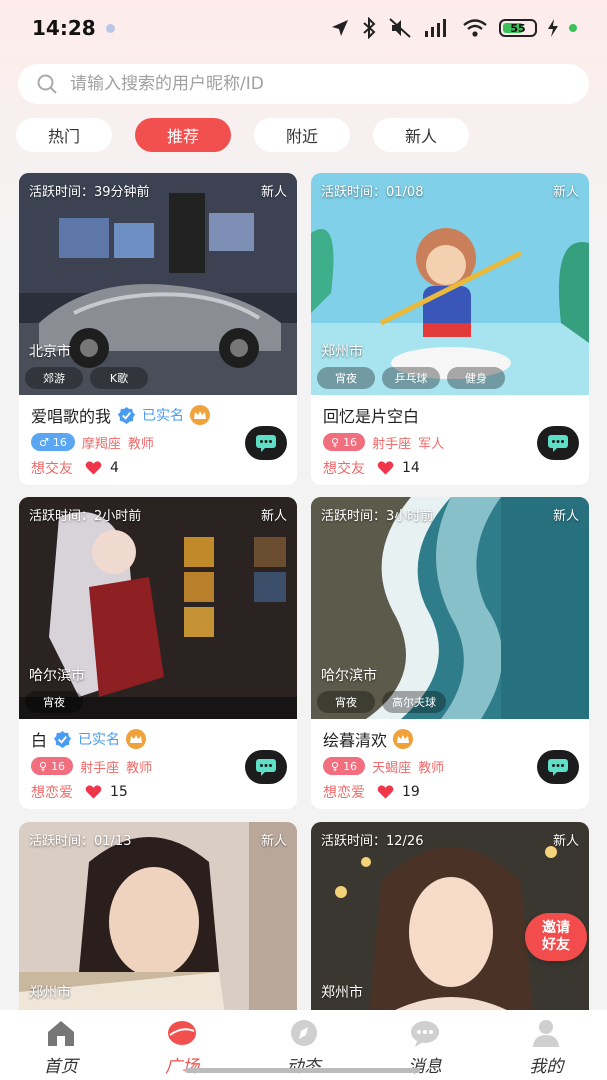  What do you see at coordinates (392, 768) in the screenshot?
I see `zodiac-label: 天蝎座` at bounding box center [392, 768].